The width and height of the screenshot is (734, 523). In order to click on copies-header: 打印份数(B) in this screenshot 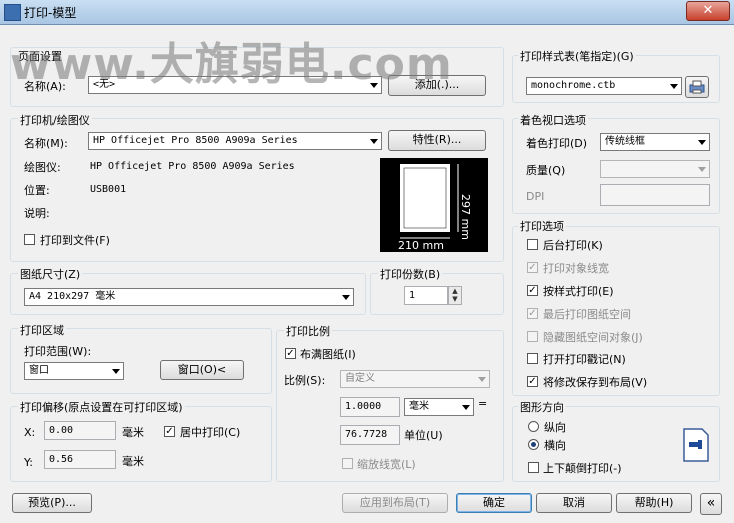, I will do `click(410, 274)`.